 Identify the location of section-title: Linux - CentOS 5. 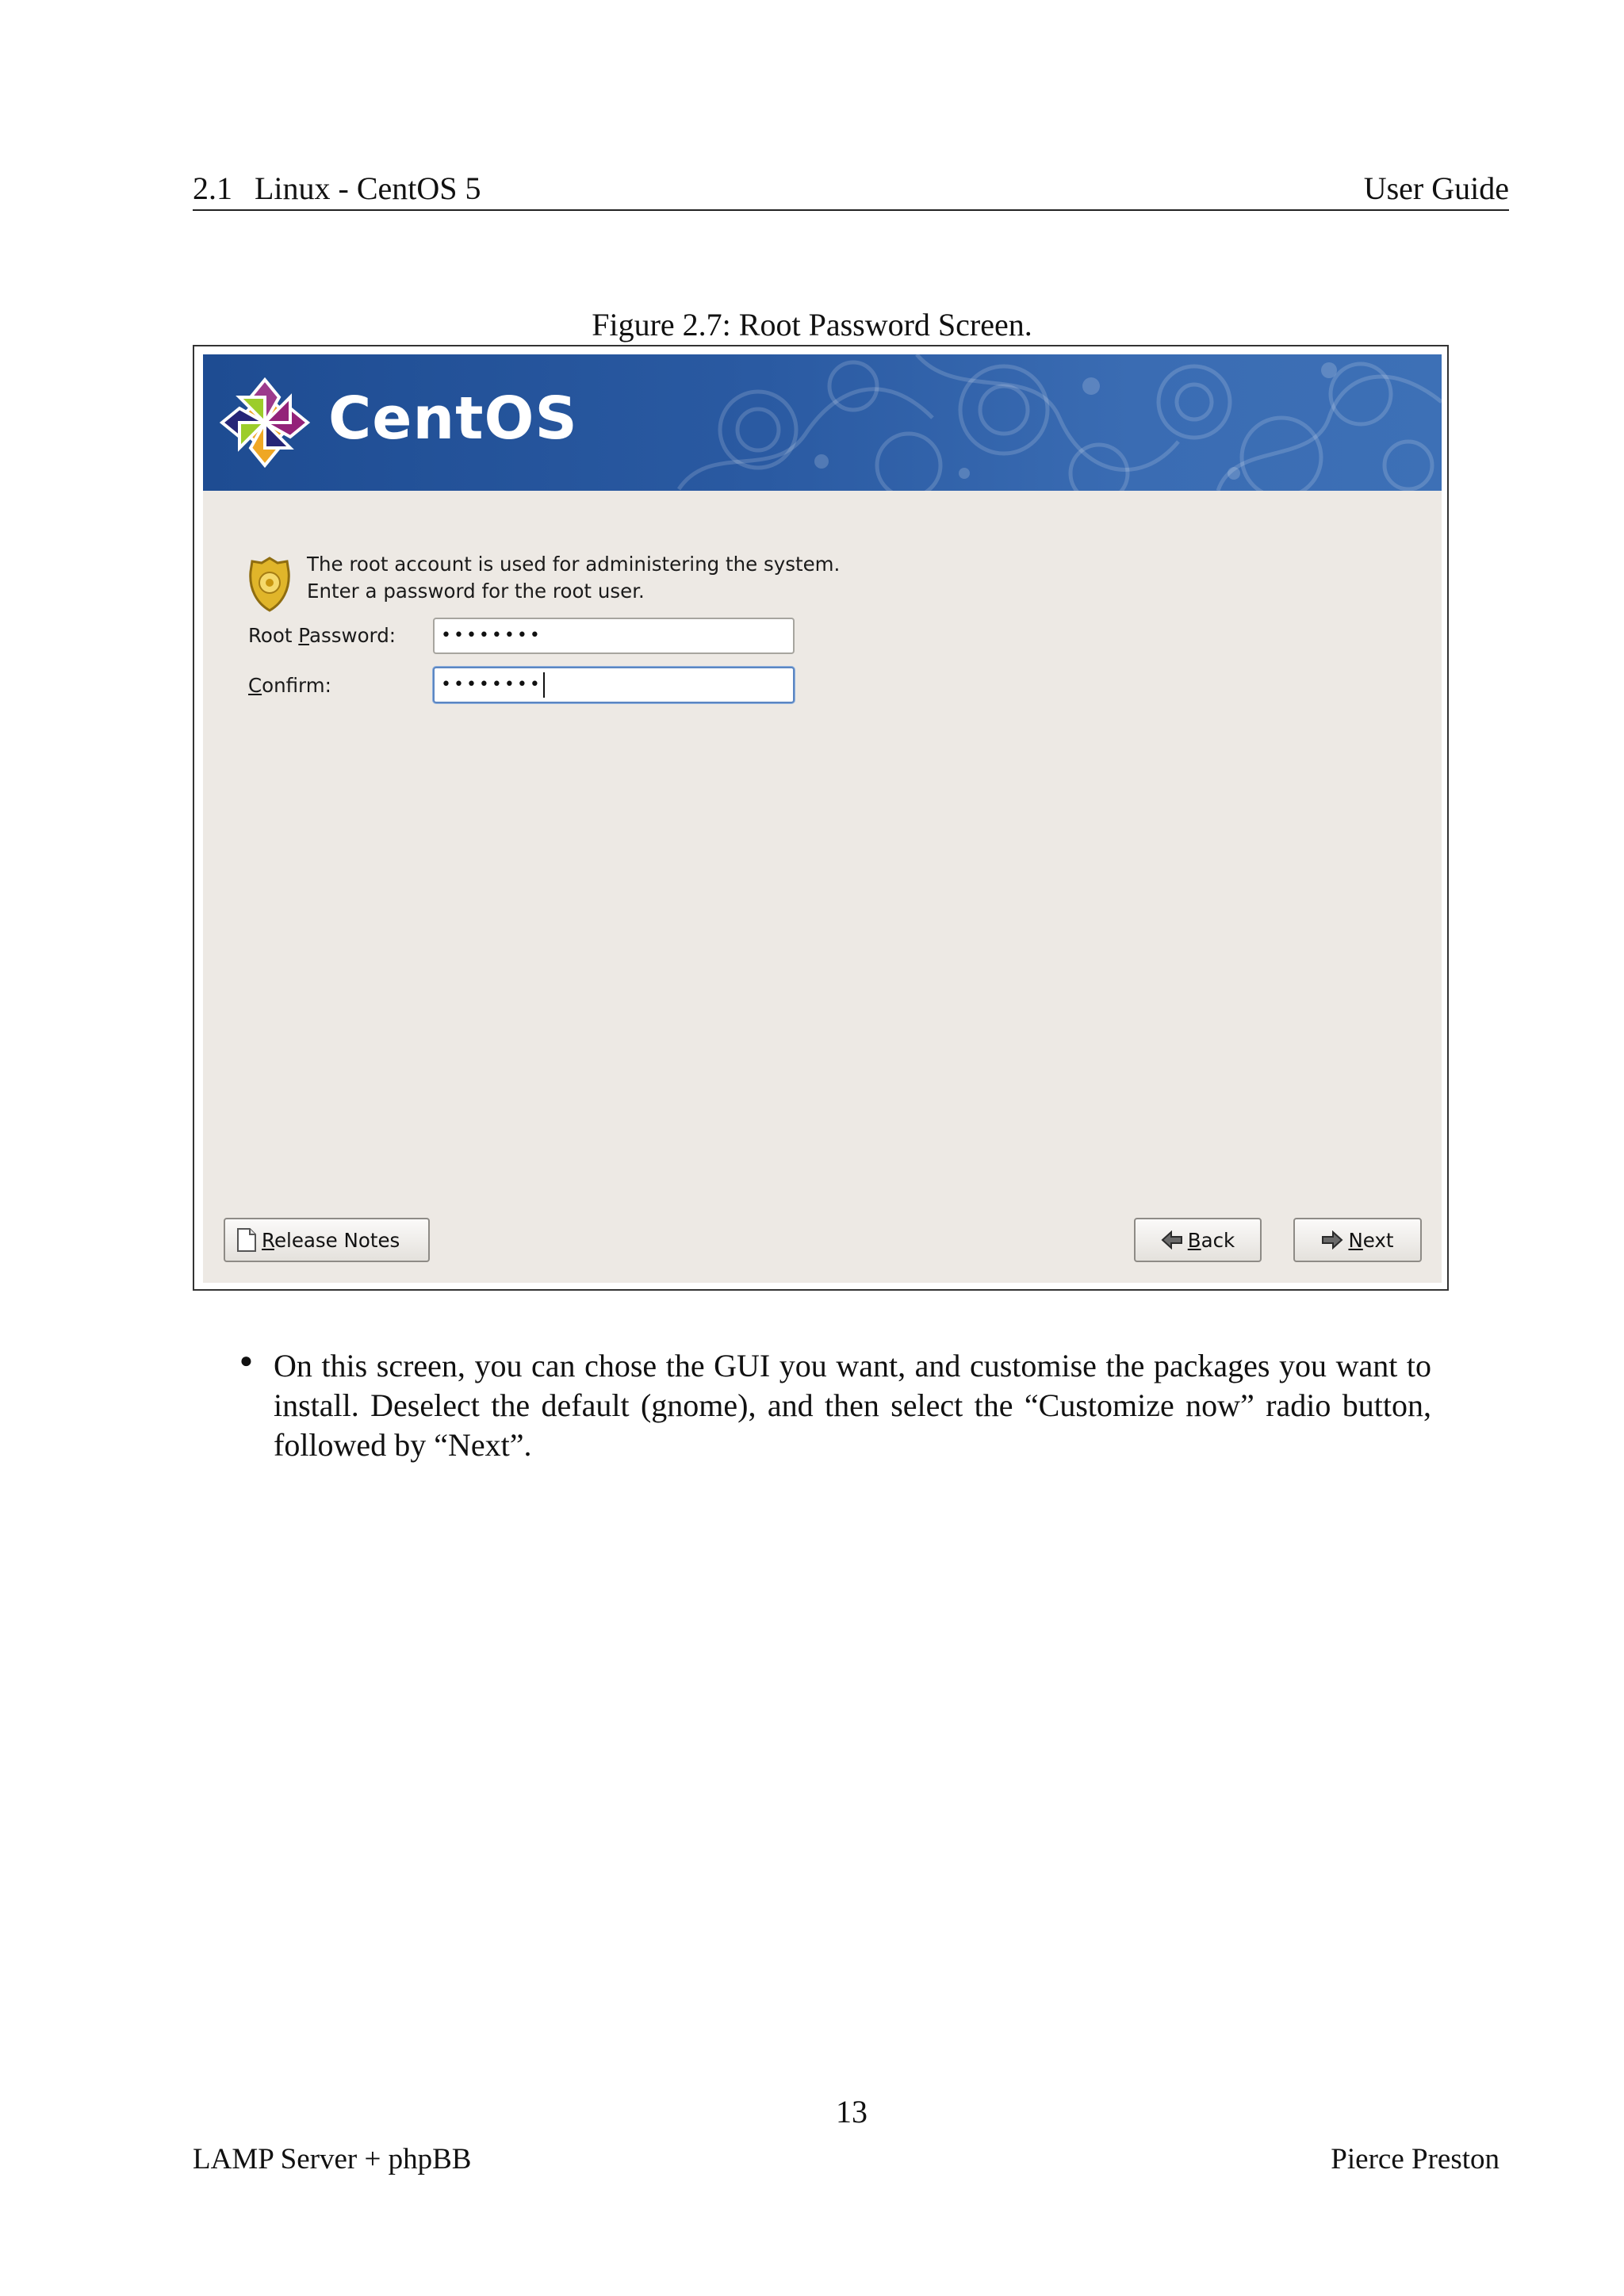
(368, 188).